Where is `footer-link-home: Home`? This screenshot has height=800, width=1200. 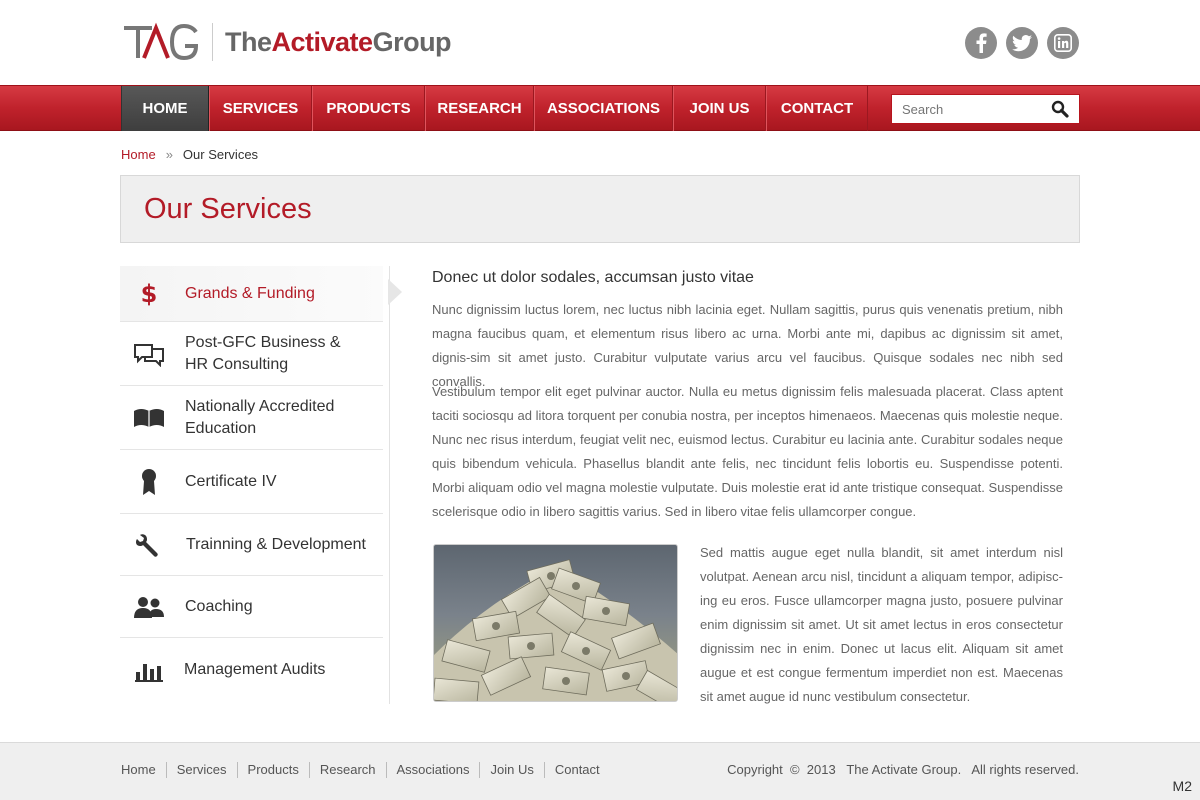
footer-link-home: Home is located at coordinates (143, 770).